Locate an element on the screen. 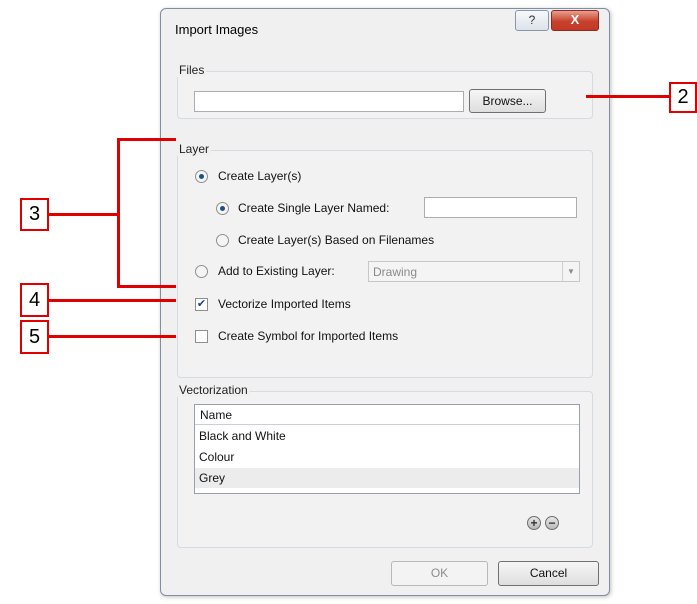  callout-4-line is located at coordinates (112, 300).